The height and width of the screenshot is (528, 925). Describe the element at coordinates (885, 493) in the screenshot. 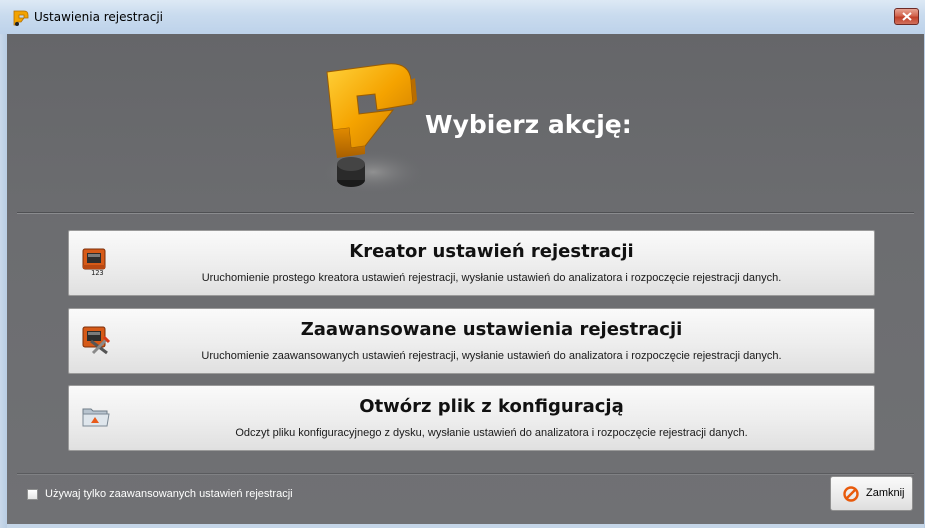

I see `close-button-label: Zamknij` at that location.